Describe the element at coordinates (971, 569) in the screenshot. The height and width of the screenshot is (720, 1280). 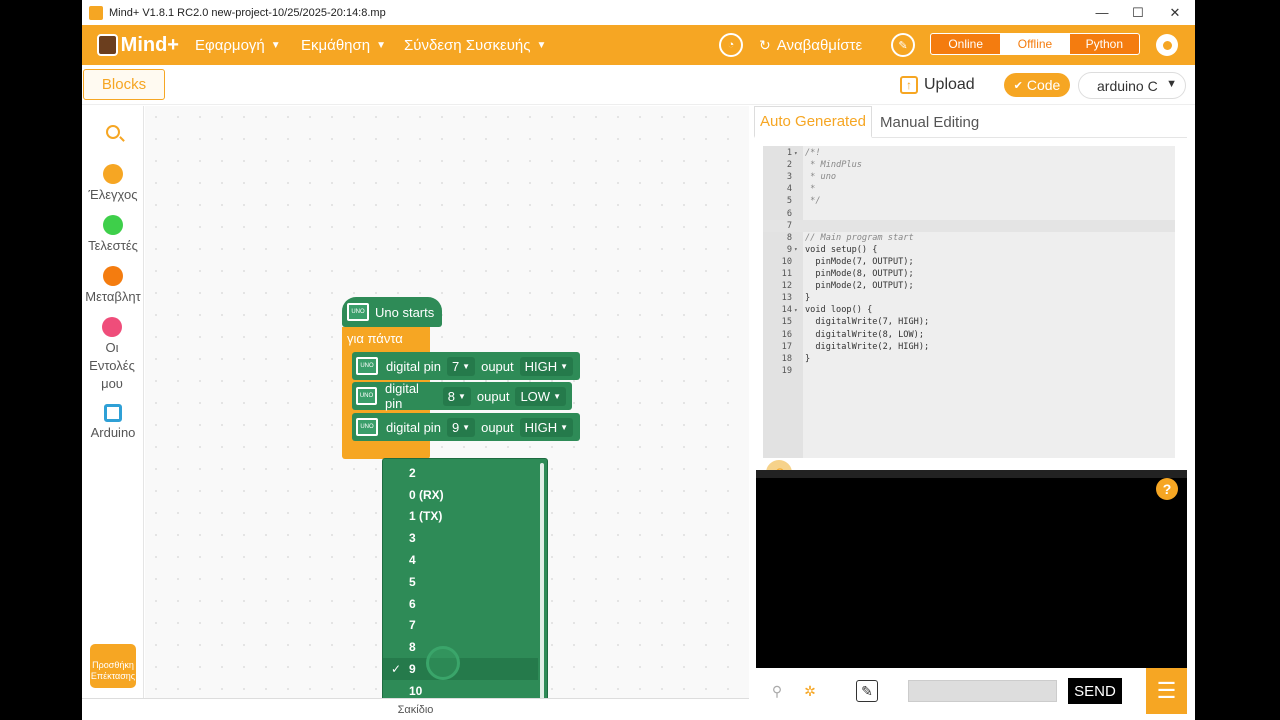
I see `serial-monitor` at that location.